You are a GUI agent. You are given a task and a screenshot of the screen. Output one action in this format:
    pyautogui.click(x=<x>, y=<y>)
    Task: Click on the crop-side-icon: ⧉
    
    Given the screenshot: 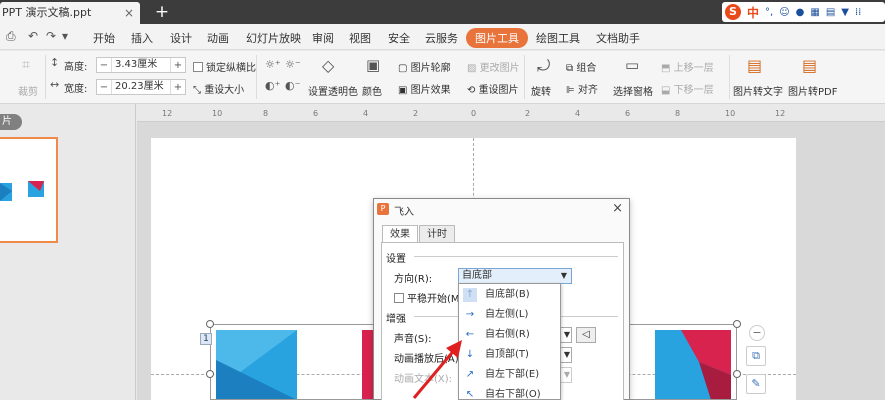 What is the action you would take?
    pyautogui.click(x=756, y=356)
    